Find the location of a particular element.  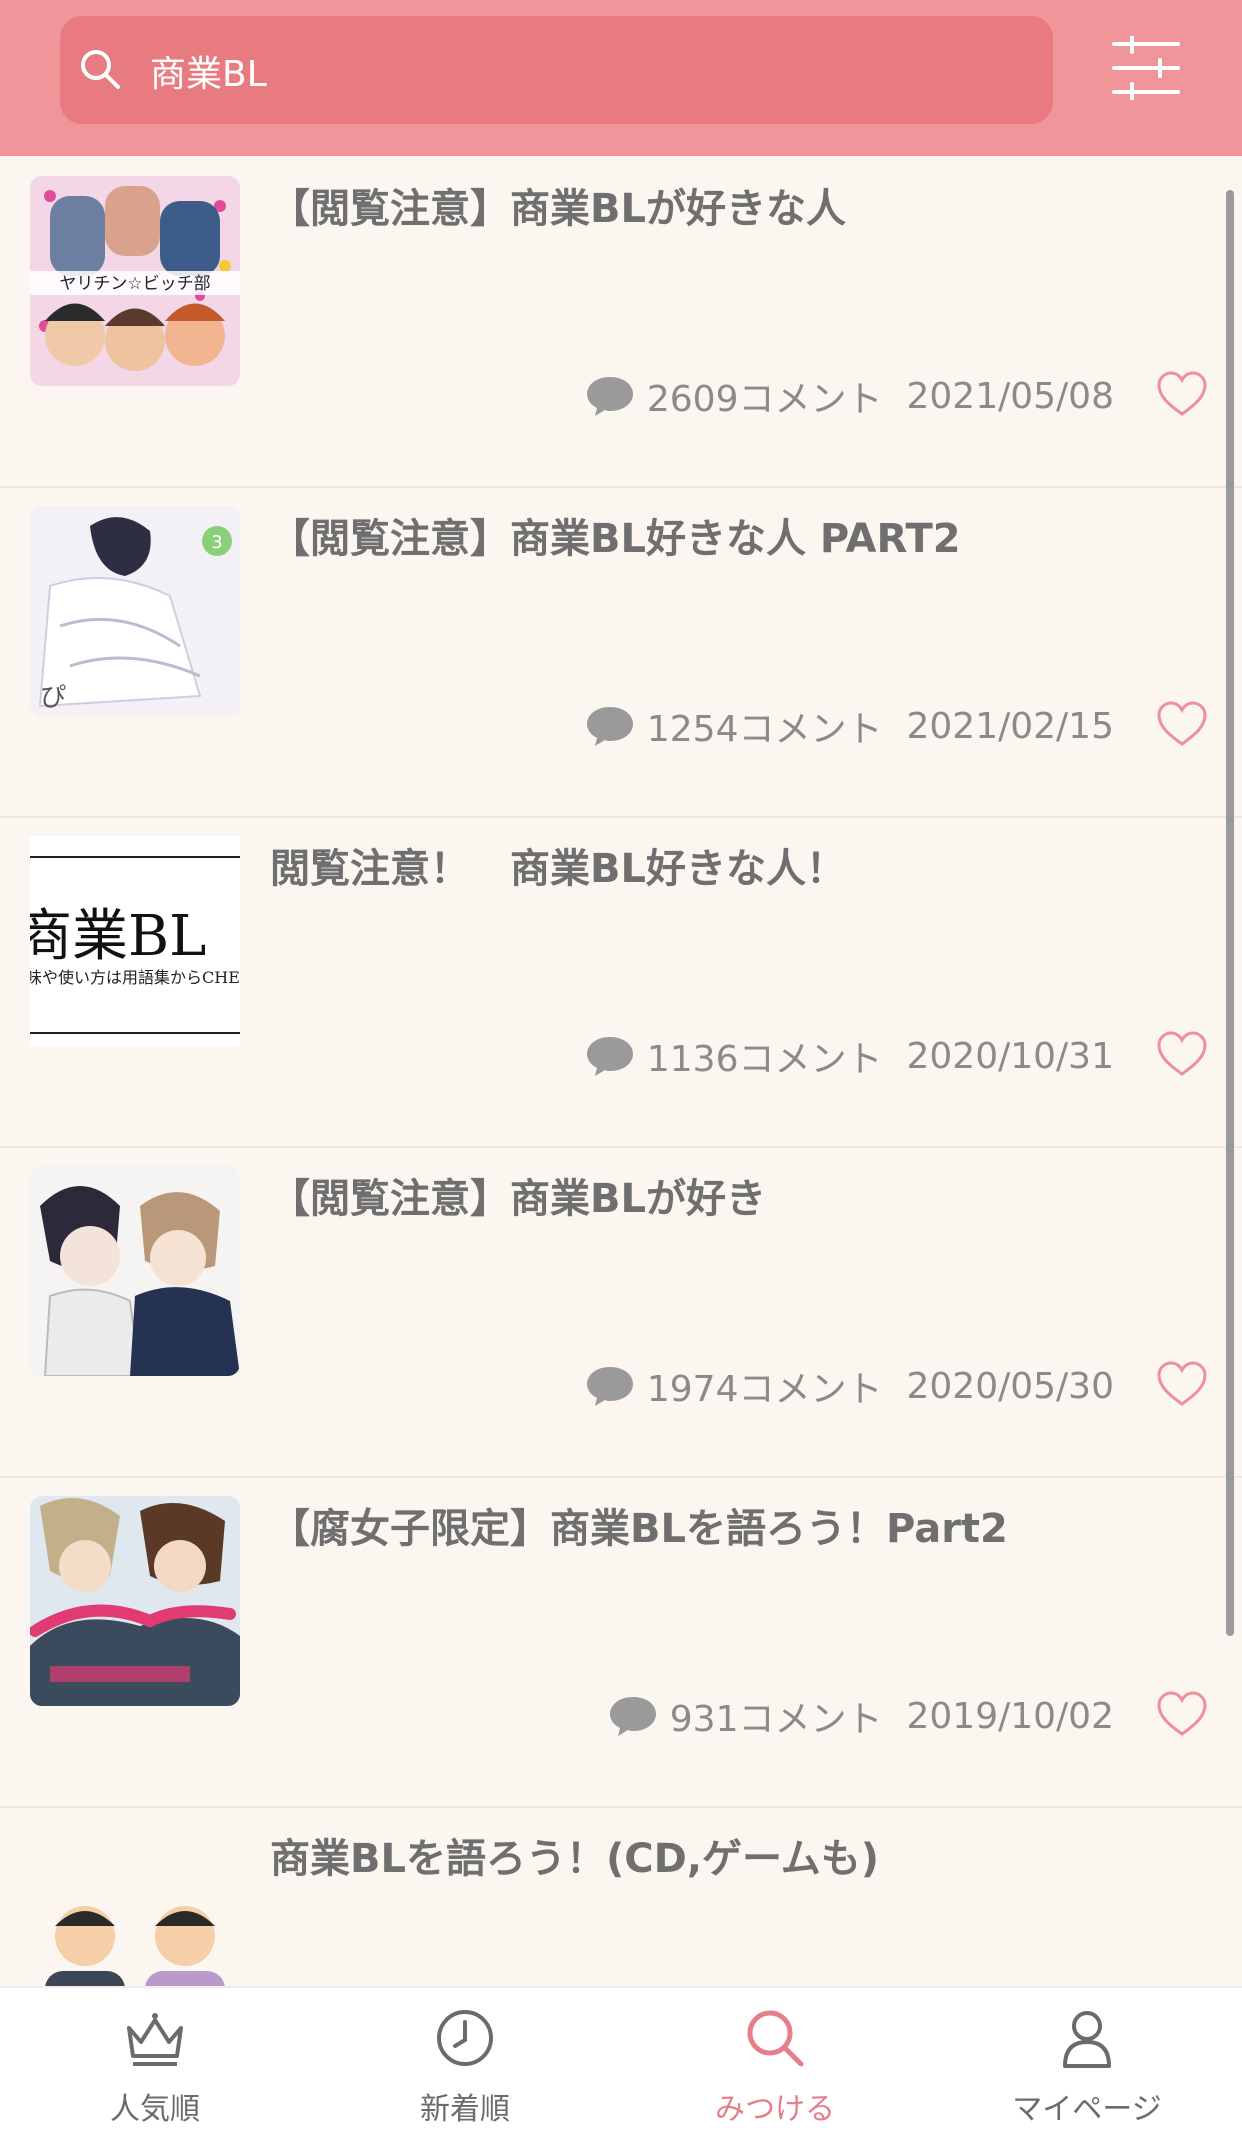

tab-discover: みつける is located at coordinates (775, 2062).